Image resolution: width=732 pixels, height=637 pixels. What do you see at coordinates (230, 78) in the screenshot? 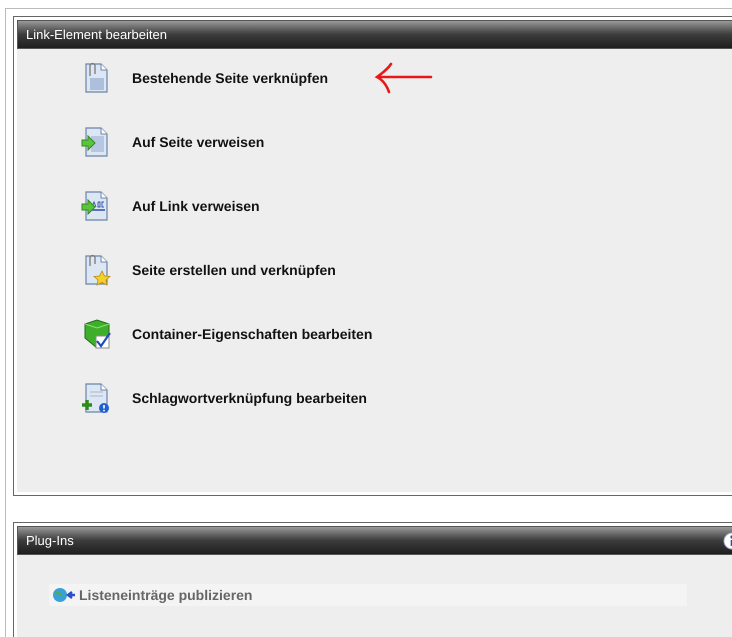
I see `menu-link: Bestehende Seite verknüpfen` at bounding box center [230, 78].